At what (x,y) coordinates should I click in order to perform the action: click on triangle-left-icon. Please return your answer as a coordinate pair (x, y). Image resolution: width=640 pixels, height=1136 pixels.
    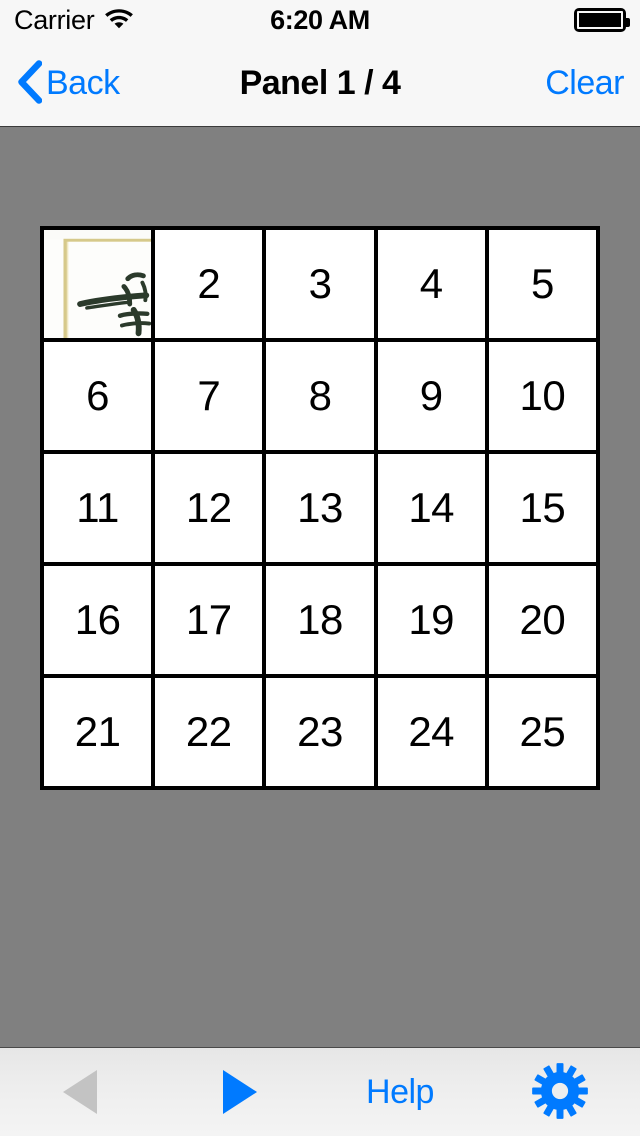
    Looking at the image, I should click on (80, 1092).